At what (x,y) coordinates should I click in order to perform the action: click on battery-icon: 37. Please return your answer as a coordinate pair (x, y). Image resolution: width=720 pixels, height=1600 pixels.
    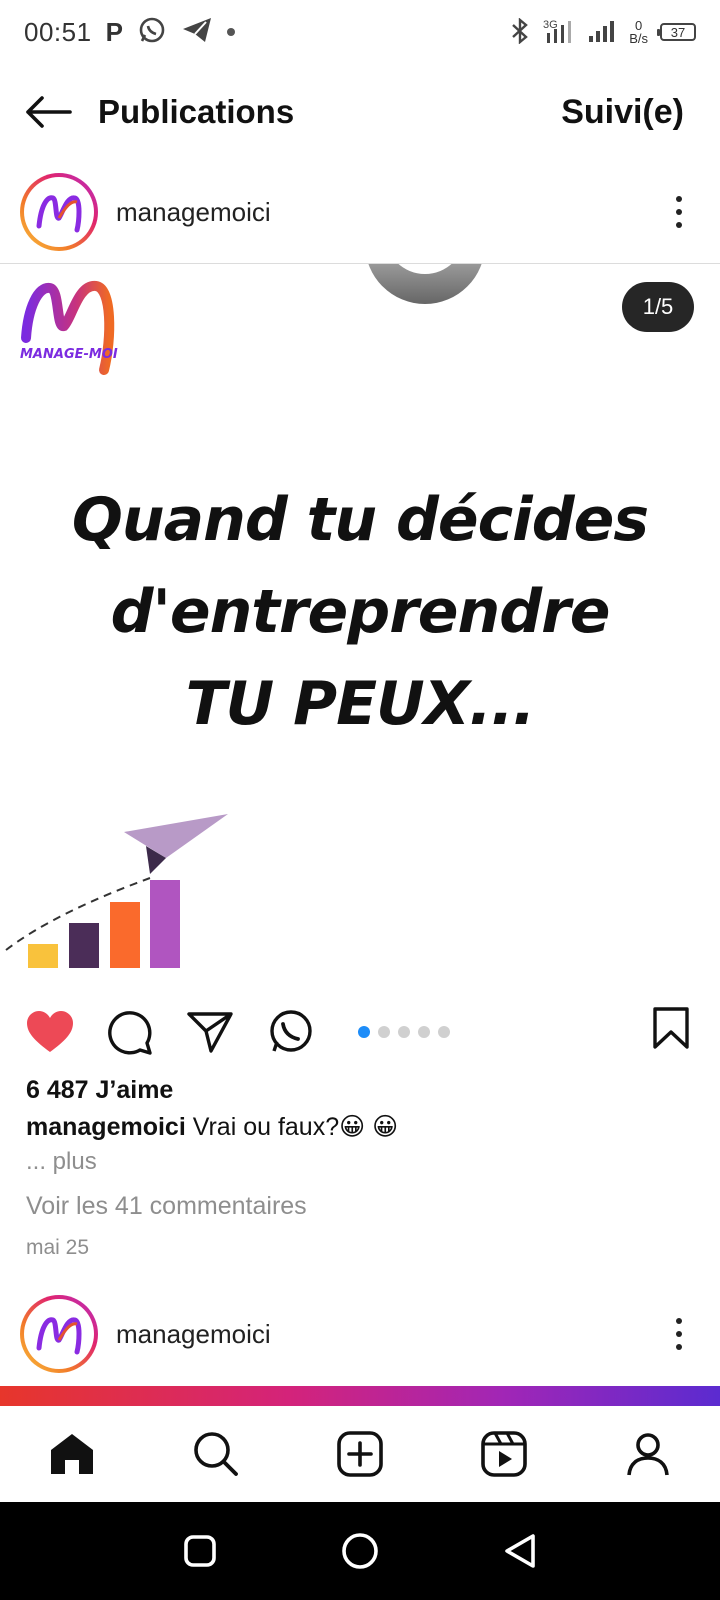
    Looking at the image, I should click on (676, 32).